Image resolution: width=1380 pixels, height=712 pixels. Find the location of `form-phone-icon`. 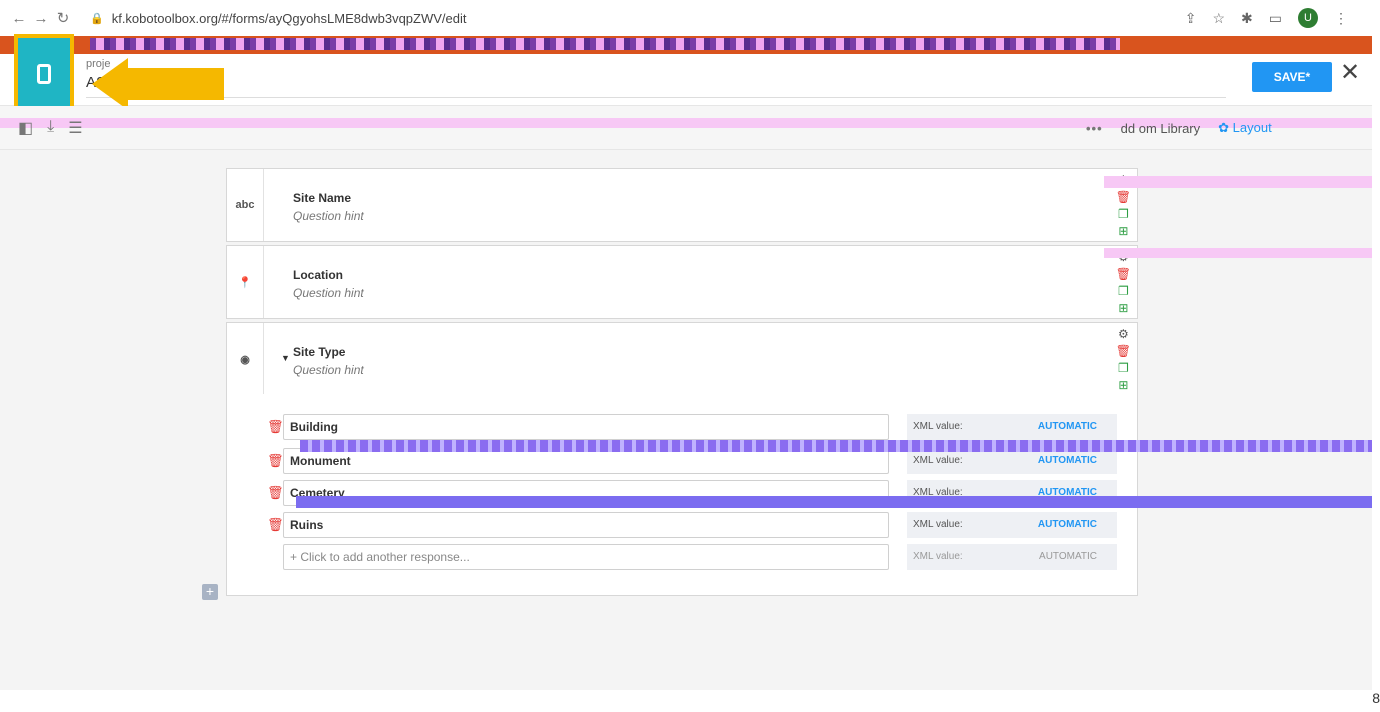

form-phone-icon is located at coordinates (44, 74).